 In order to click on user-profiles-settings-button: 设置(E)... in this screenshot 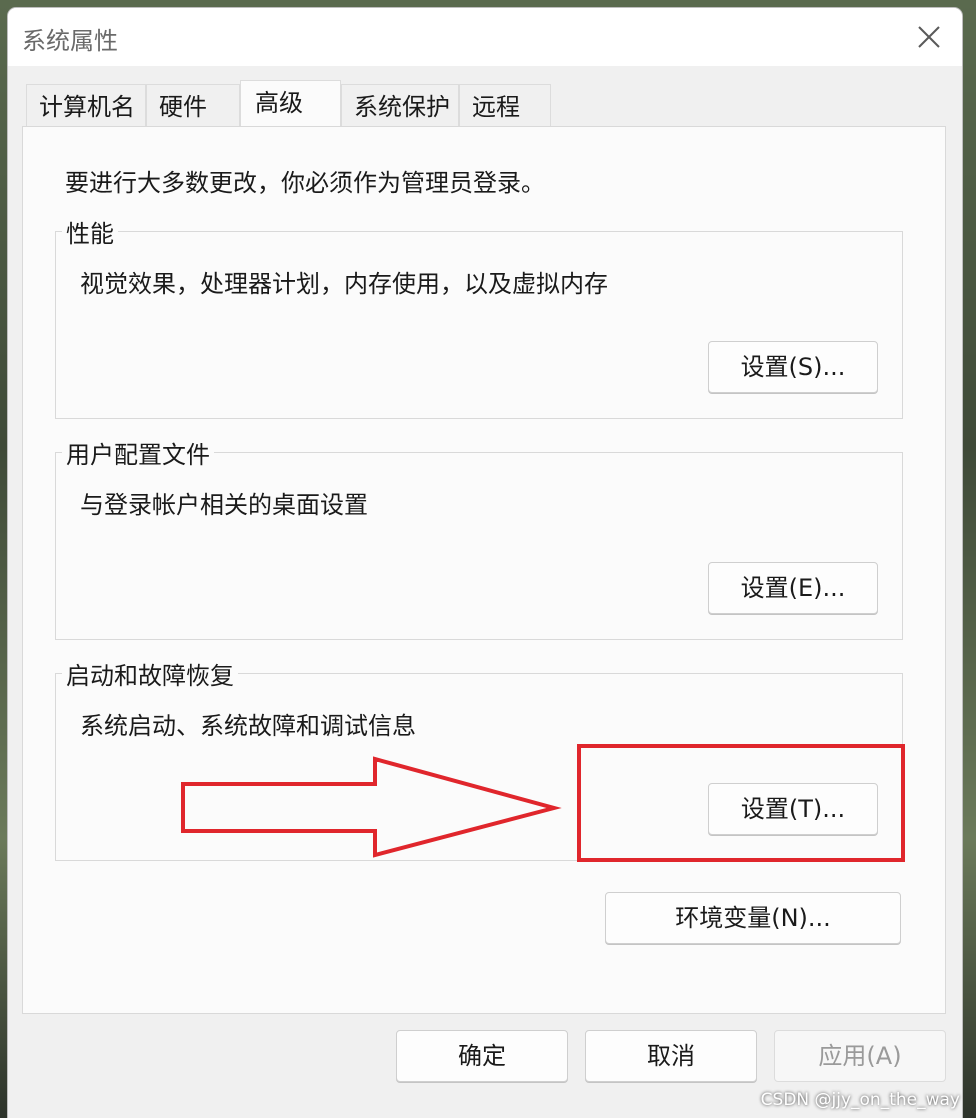, I will do `click(793, 588)`.